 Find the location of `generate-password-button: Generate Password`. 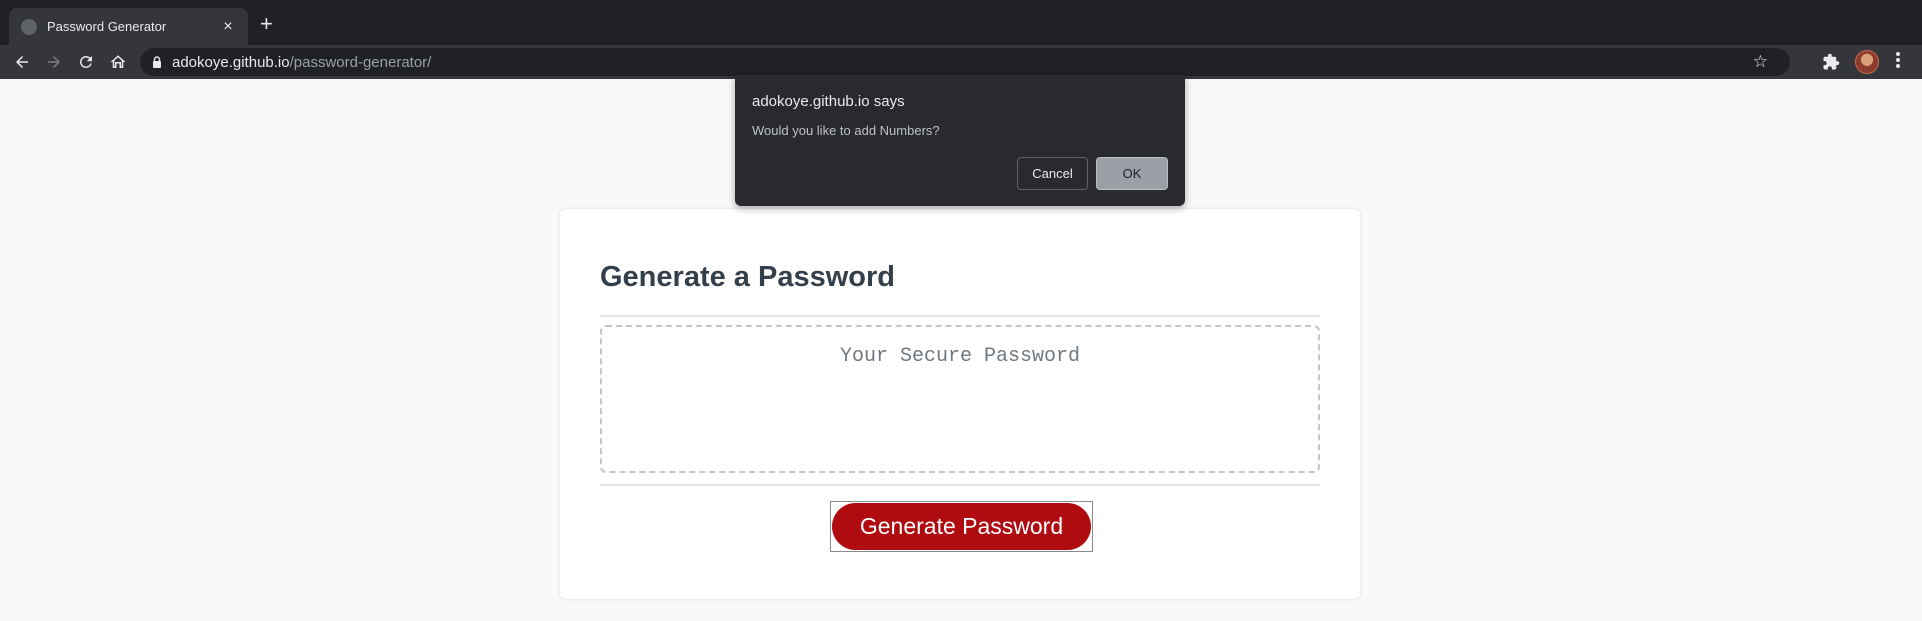

generate-password-button: Generate Password is located at coordinates (961, 526).